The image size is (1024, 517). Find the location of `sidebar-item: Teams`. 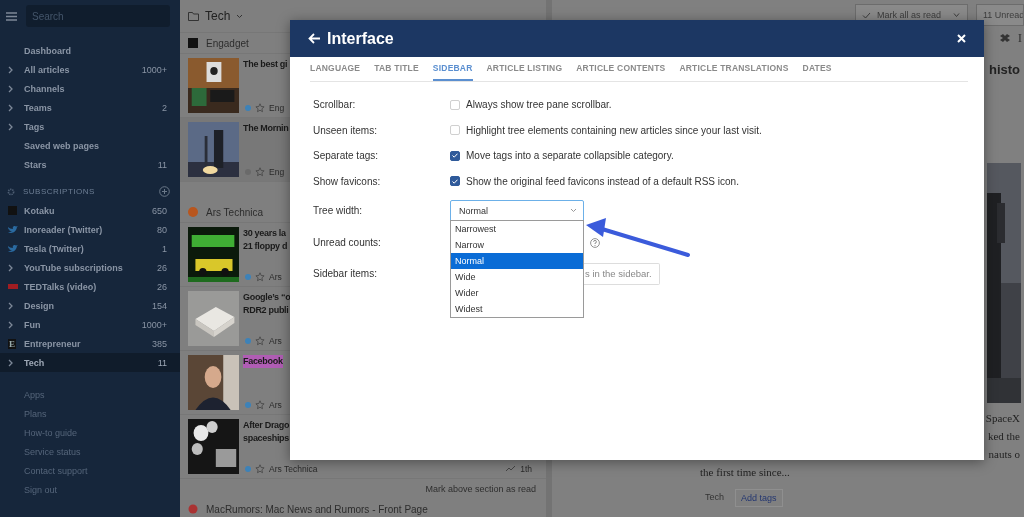

sidebar-item: Teams is located at coordinates (93, 107).